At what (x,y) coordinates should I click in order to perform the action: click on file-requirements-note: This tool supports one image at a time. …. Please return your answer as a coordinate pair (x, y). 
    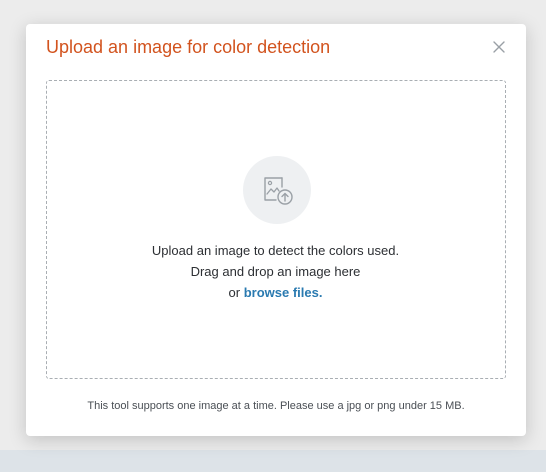
    Looking at the image, I should click on (276, 406).